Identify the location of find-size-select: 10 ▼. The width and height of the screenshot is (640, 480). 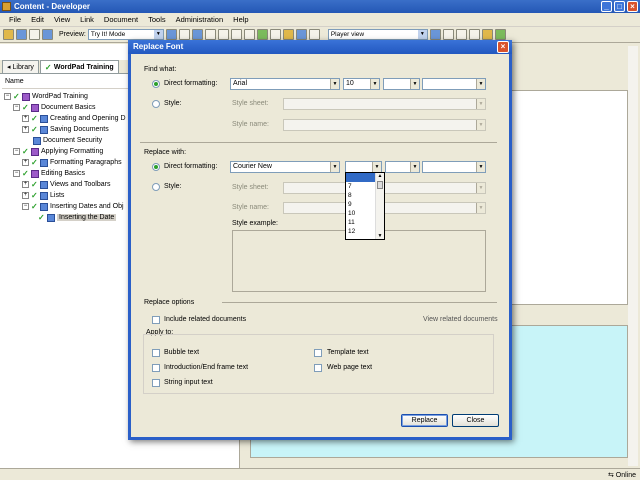
(361, 84).